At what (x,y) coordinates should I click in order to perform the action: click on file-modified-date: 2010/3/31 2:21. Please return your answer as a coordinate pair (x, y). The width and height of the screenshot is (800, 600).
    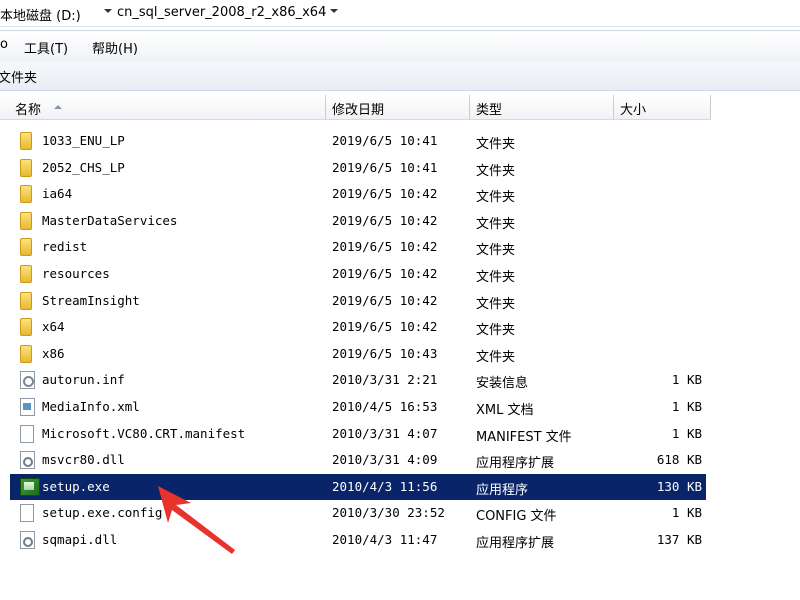
    Looking at the image, I should click on (385, 380).